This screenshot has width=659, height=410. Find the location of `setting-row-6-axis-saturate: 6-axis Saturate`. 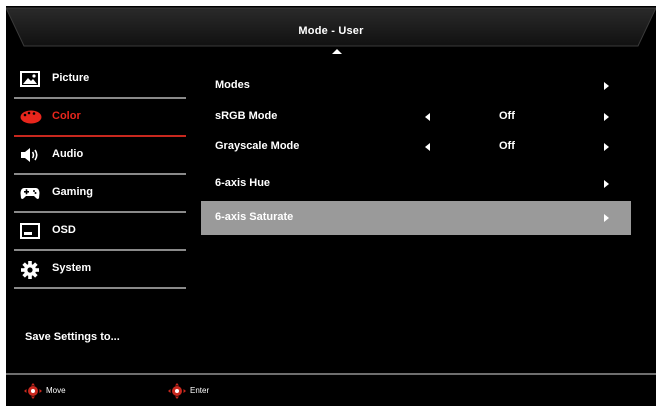

setting-row-6-axis-saturate: 6-axis Saturate is located at coordinates (416, 218).